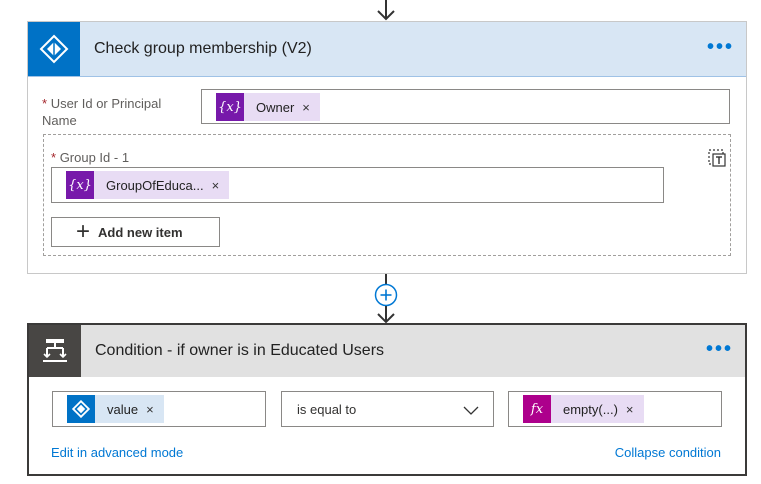  I want to click on condition-icon, so click(55, 351).